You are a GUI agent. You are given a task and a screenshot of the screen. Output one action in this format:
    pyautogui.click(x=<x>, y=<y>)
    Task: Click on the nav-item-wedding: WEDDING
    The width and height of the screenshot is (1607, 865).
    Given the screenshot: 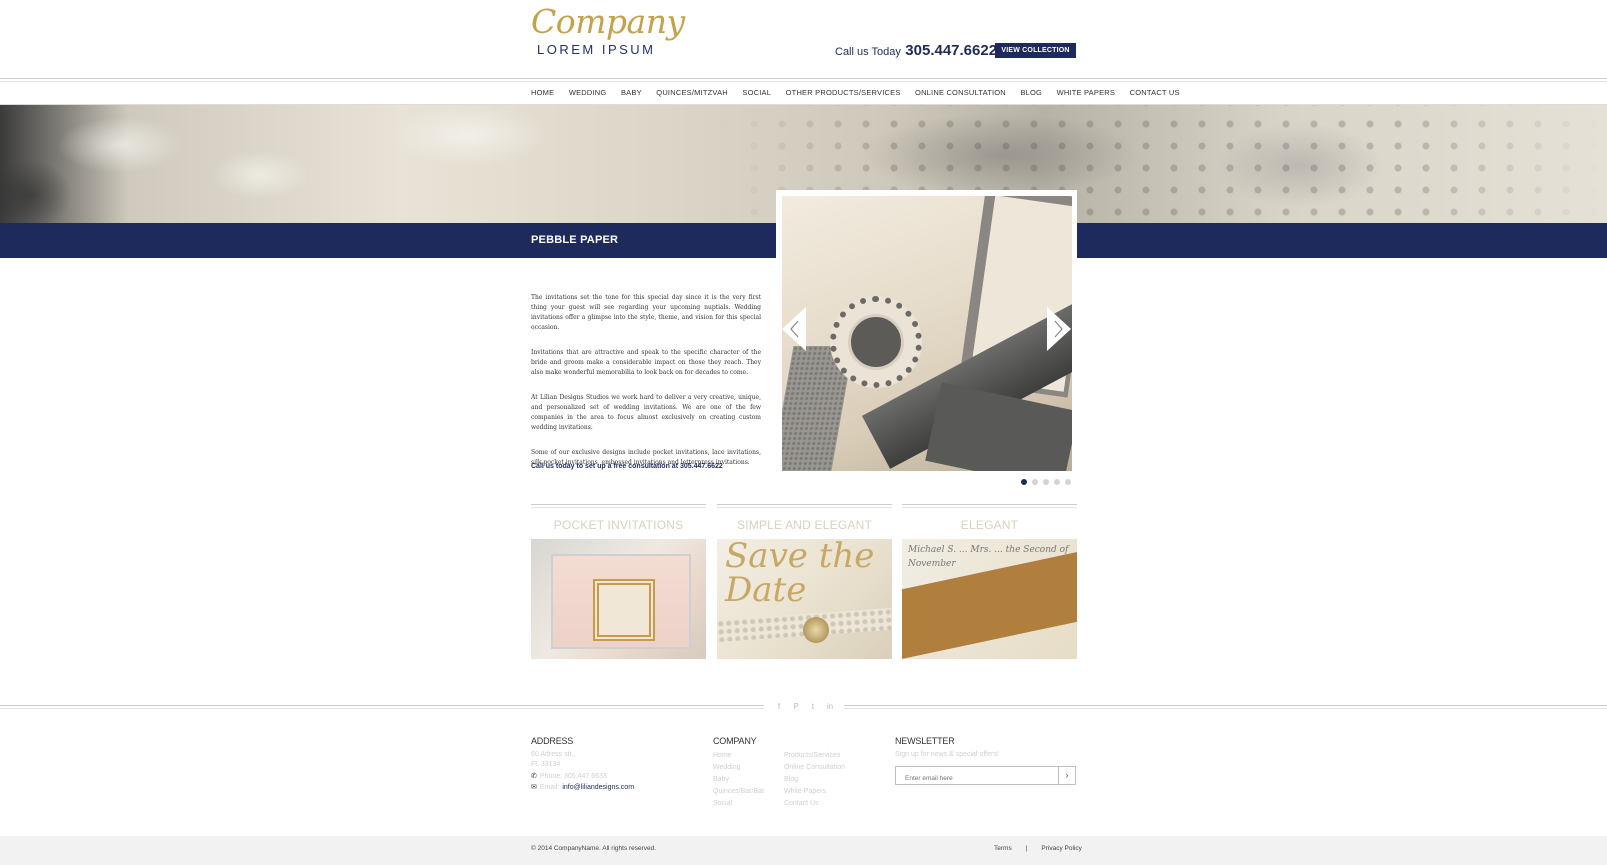 What is the action you would take?
    pyautogui.click(x=588, y=93)
    